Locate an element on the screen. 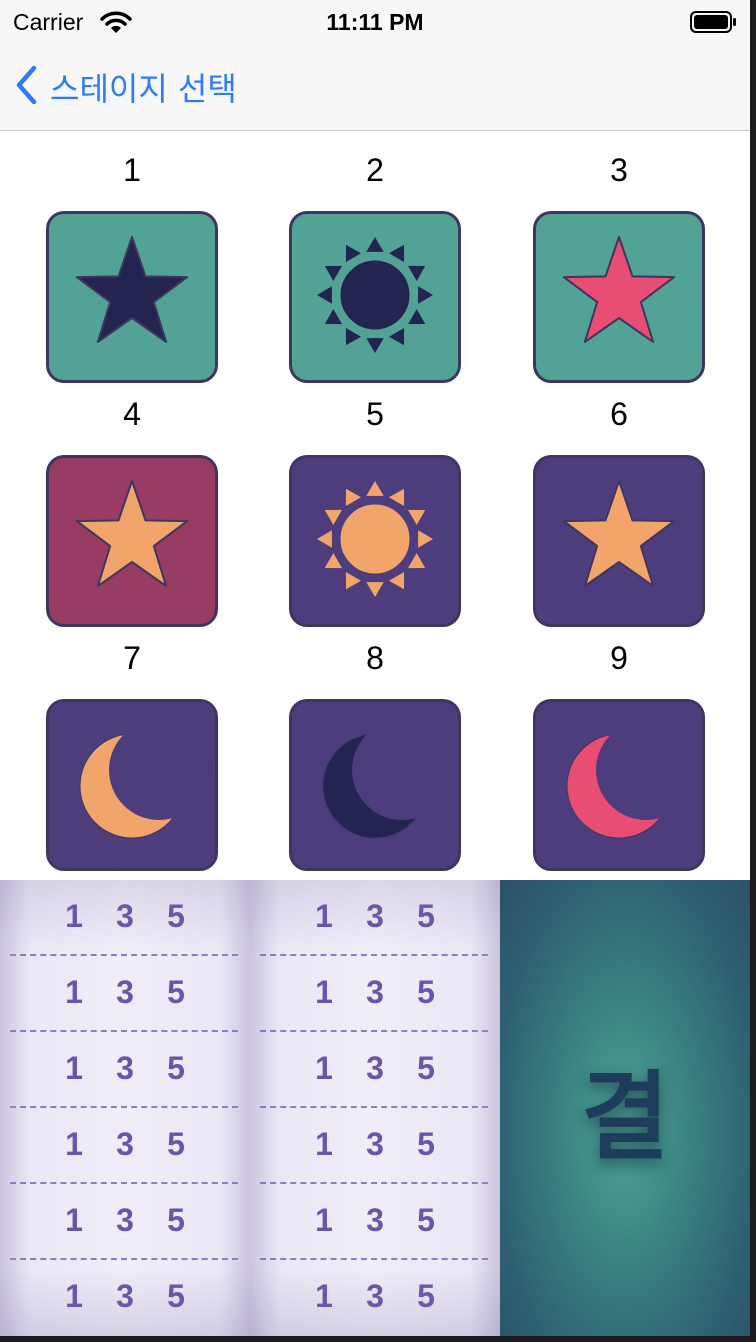 This screenshot has height=1342, width=756. stage-number: 3 is located at coordinates (619, 170).